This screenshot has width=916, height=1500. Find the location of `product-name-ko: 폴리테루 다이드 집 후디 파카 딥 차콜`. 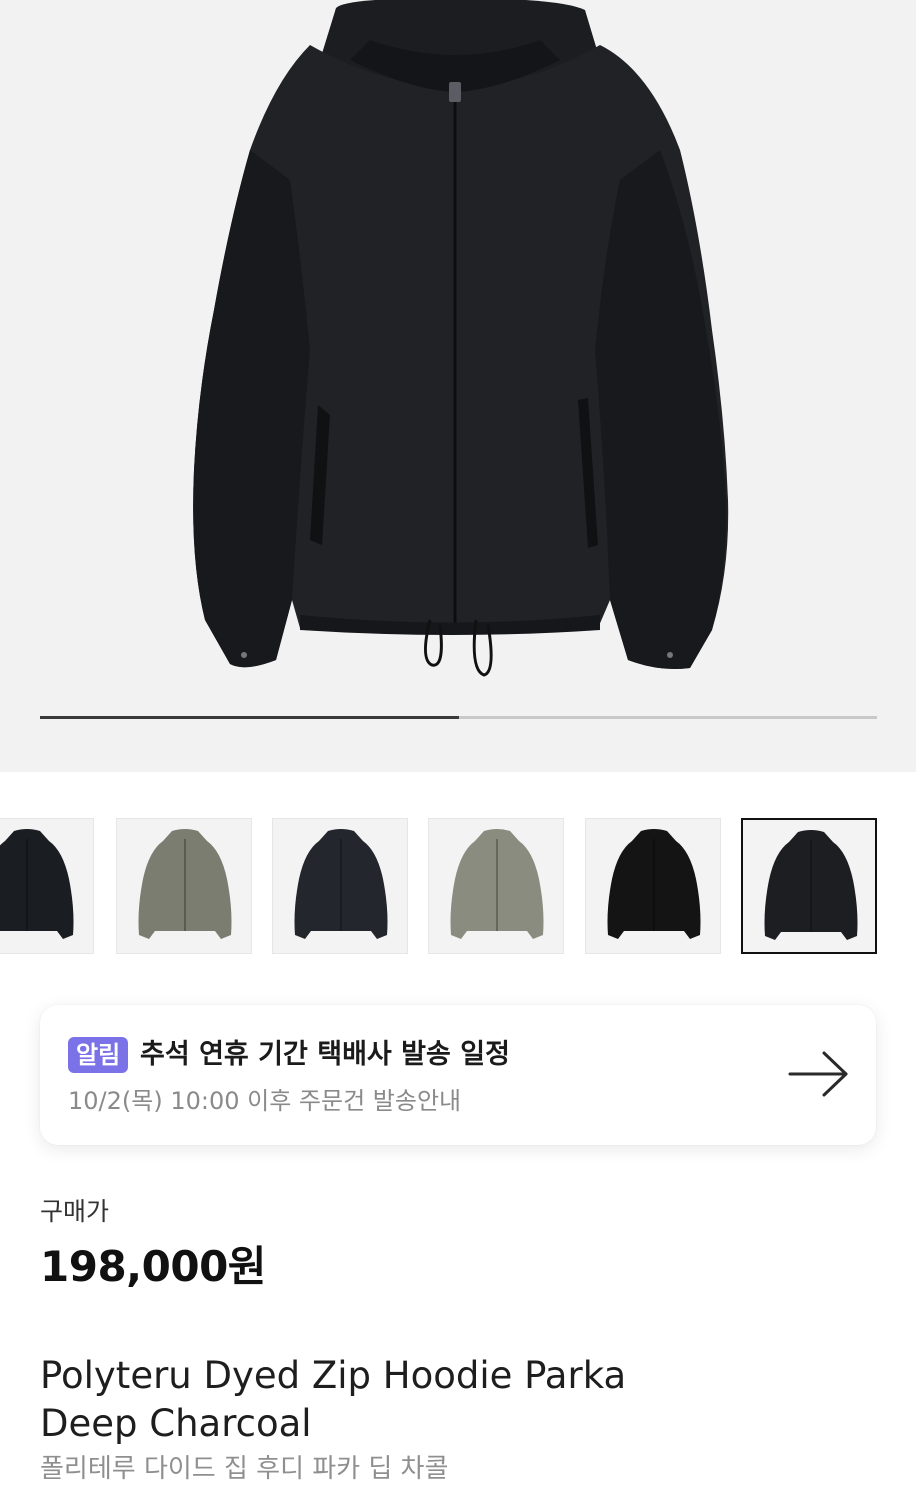

product-name-ko: 폴리테루 다이드 집 후디 파카 딥 차콜 is located at coordinates (244, 1469).